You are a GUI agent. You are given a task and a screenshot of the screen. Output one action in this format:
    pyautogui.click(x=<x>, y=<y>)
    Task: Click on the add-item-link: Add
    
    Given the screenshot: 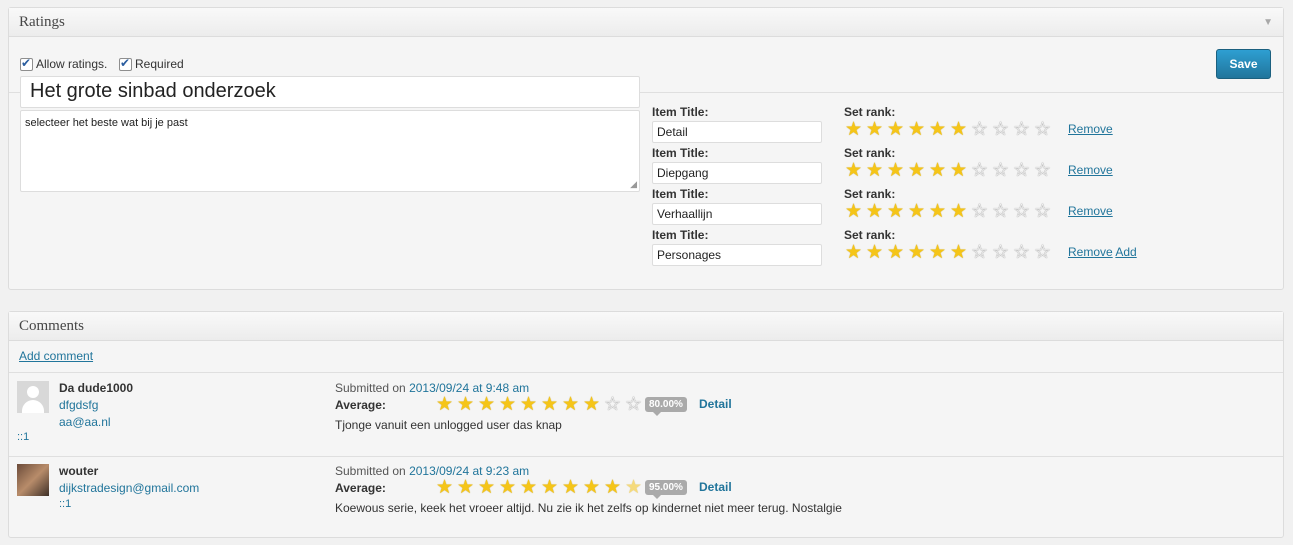 What is the action you would take?
    pyautogui.click(x=1125, y=252)
    